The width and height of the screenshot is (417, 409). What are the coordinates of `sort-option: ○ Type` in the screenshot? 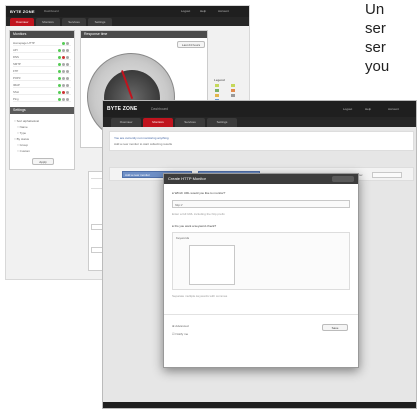 It's located at (21, 133).